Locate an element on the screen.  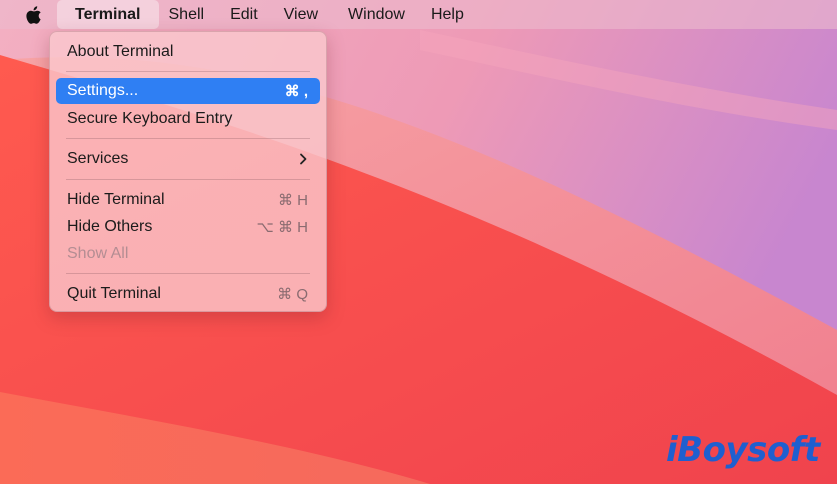
menu-item-secure-keyboard-entry: Secure Keyboard Entry is located at coordinates (188, 119).